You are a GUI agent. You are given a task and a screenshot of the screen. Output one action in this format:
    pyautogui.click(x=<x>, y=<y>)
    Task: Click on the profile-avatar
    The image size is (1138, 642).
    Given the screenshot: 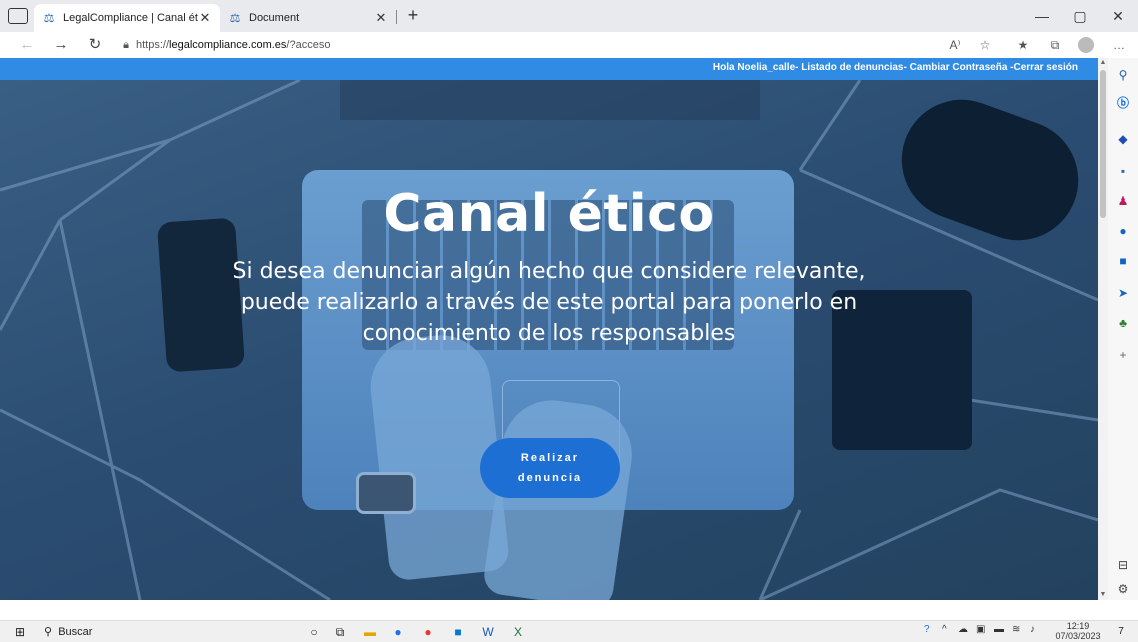 What is the action you would take?
    pyautogui.click(x=1086, y=45)
    